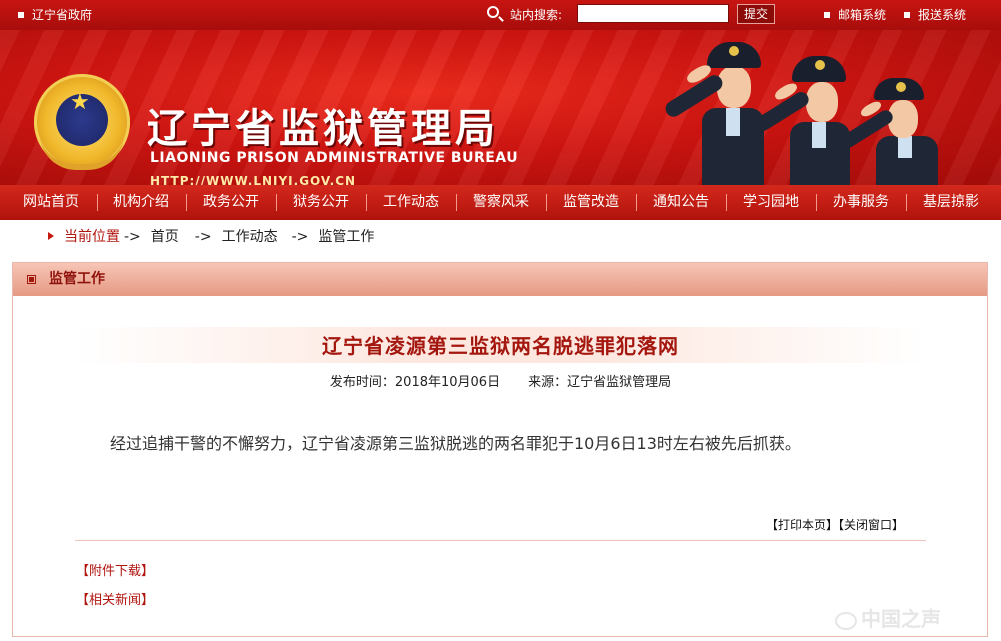  Describe the element at coordinates (82, 122) in the screenshot. I see `police-emblem-icon: ★` at that location.